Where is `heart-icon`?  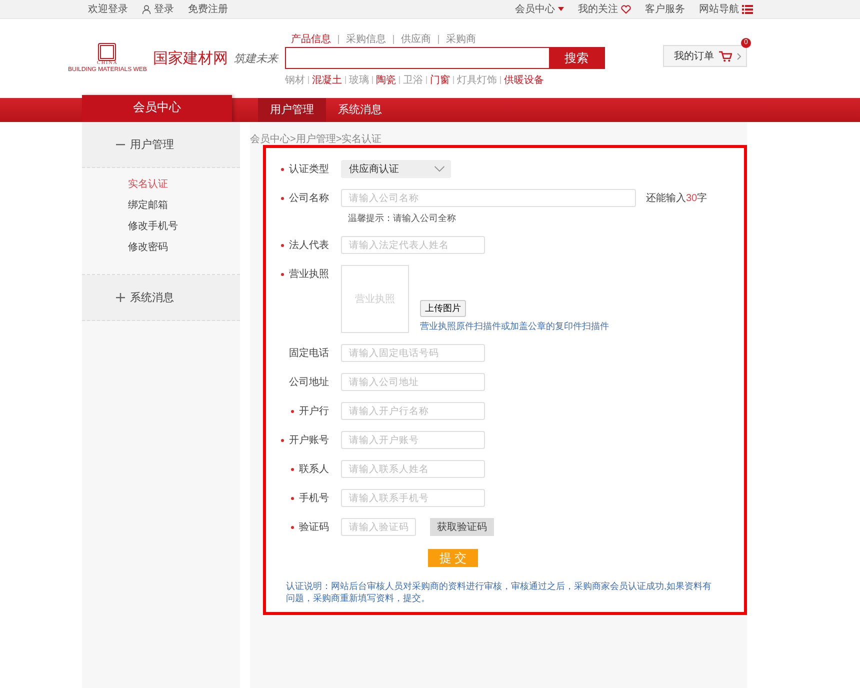 heart-icon is located at coordinates (626, 9).